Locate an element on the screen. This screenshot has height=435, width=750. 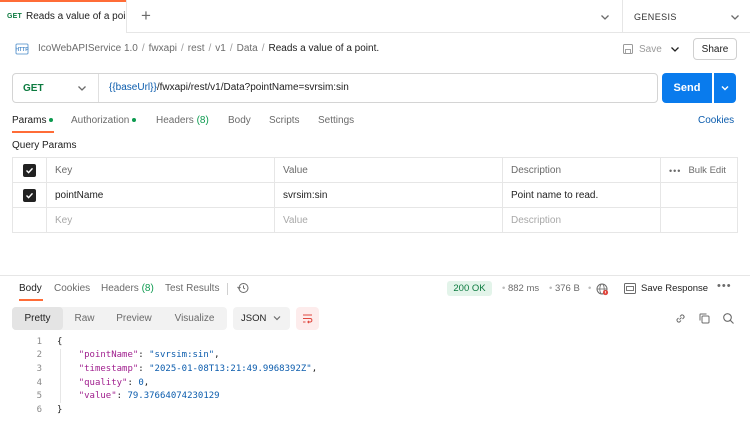
code-line: 2 "pointName": "svrsim:sin", is located at coordinates (375, 356).